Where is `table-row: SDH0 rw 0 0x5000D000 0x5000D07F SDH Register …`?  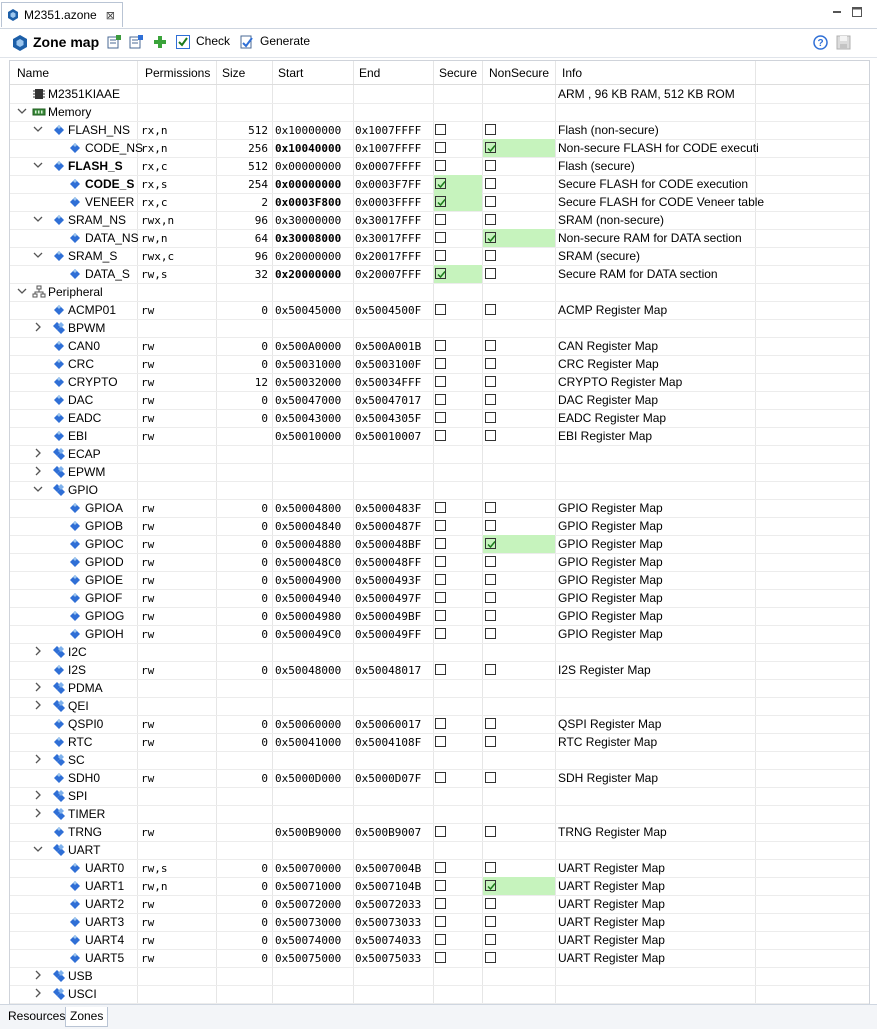
table-row: SDH0 rw 0 0x5000D000 0x5000D07F SDH Register … is located at coordinates (439, 778).